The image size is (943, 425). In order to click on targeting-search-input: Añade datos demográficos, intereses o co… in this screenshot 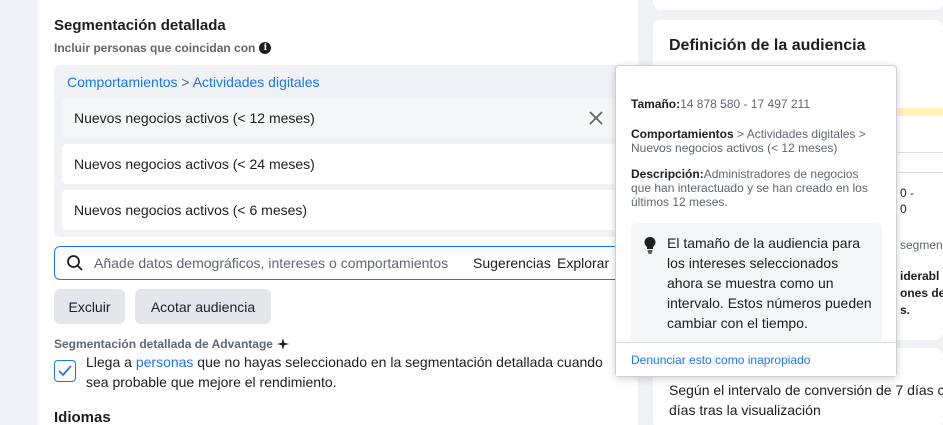, I will do `click(346, 263)`.